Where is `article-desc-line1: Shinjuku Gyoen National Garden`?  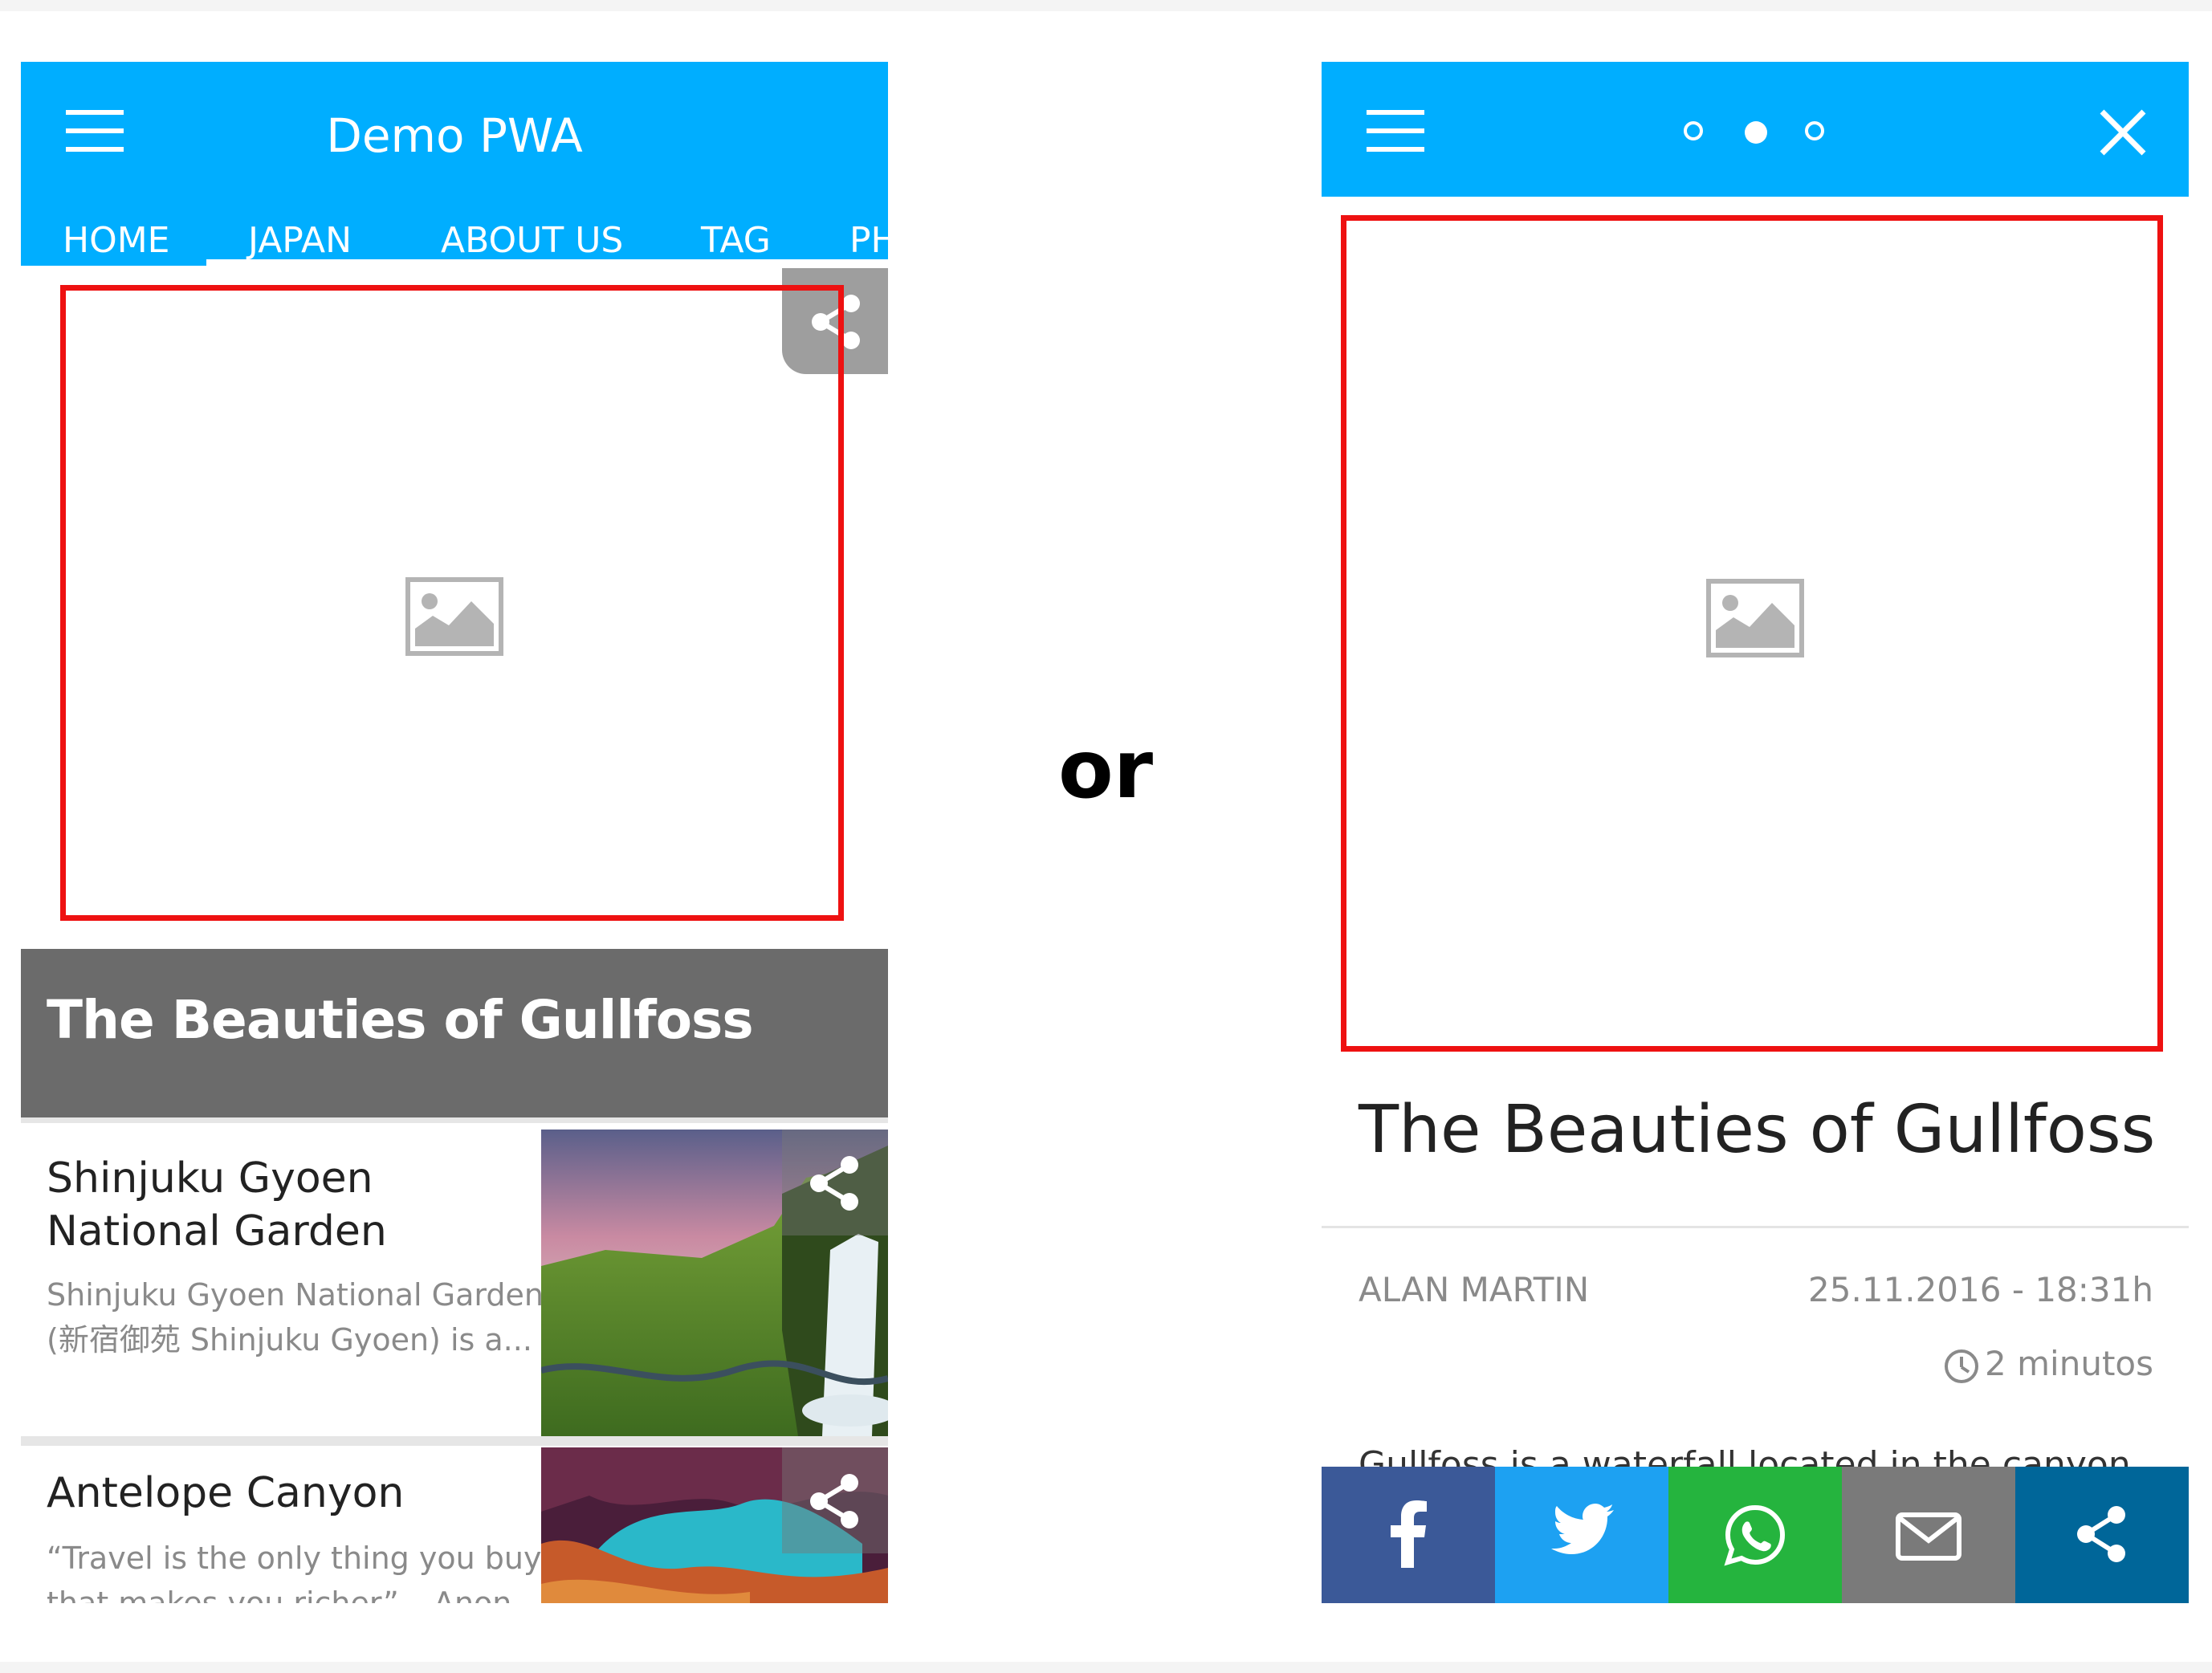 article-desc-line1: Shinjuku Gyoen National Garden is located at coordinates (295, 1295).